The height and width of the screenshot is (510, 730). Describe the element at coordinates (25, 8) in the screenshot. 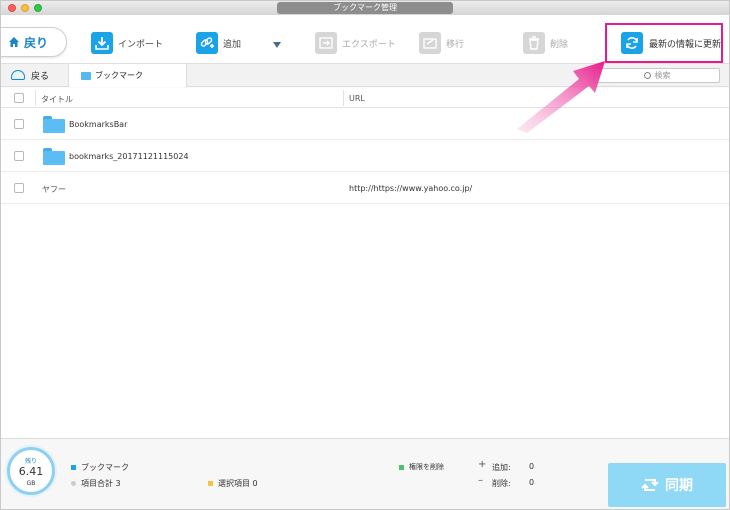

I see `minimize-window-button` at that location.